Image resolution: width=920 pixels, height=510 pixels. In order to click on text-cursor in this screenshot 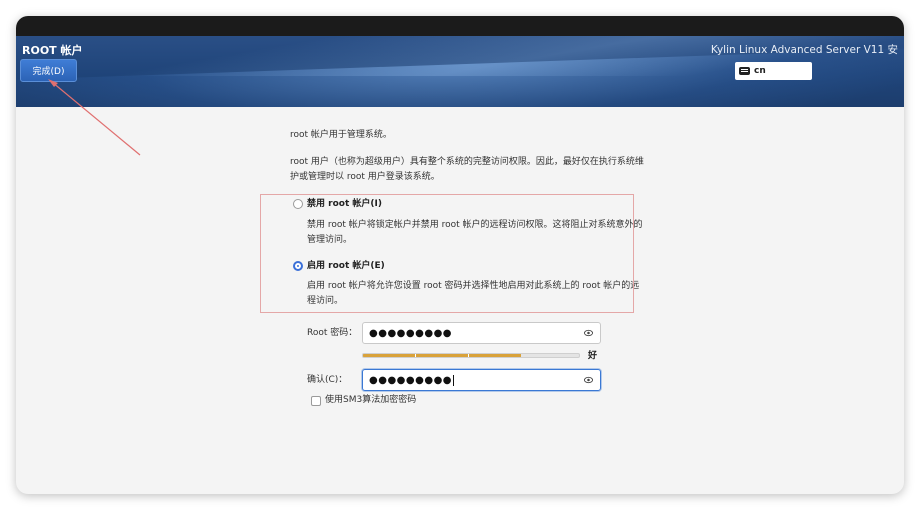, I will do `click(454, 380)`.